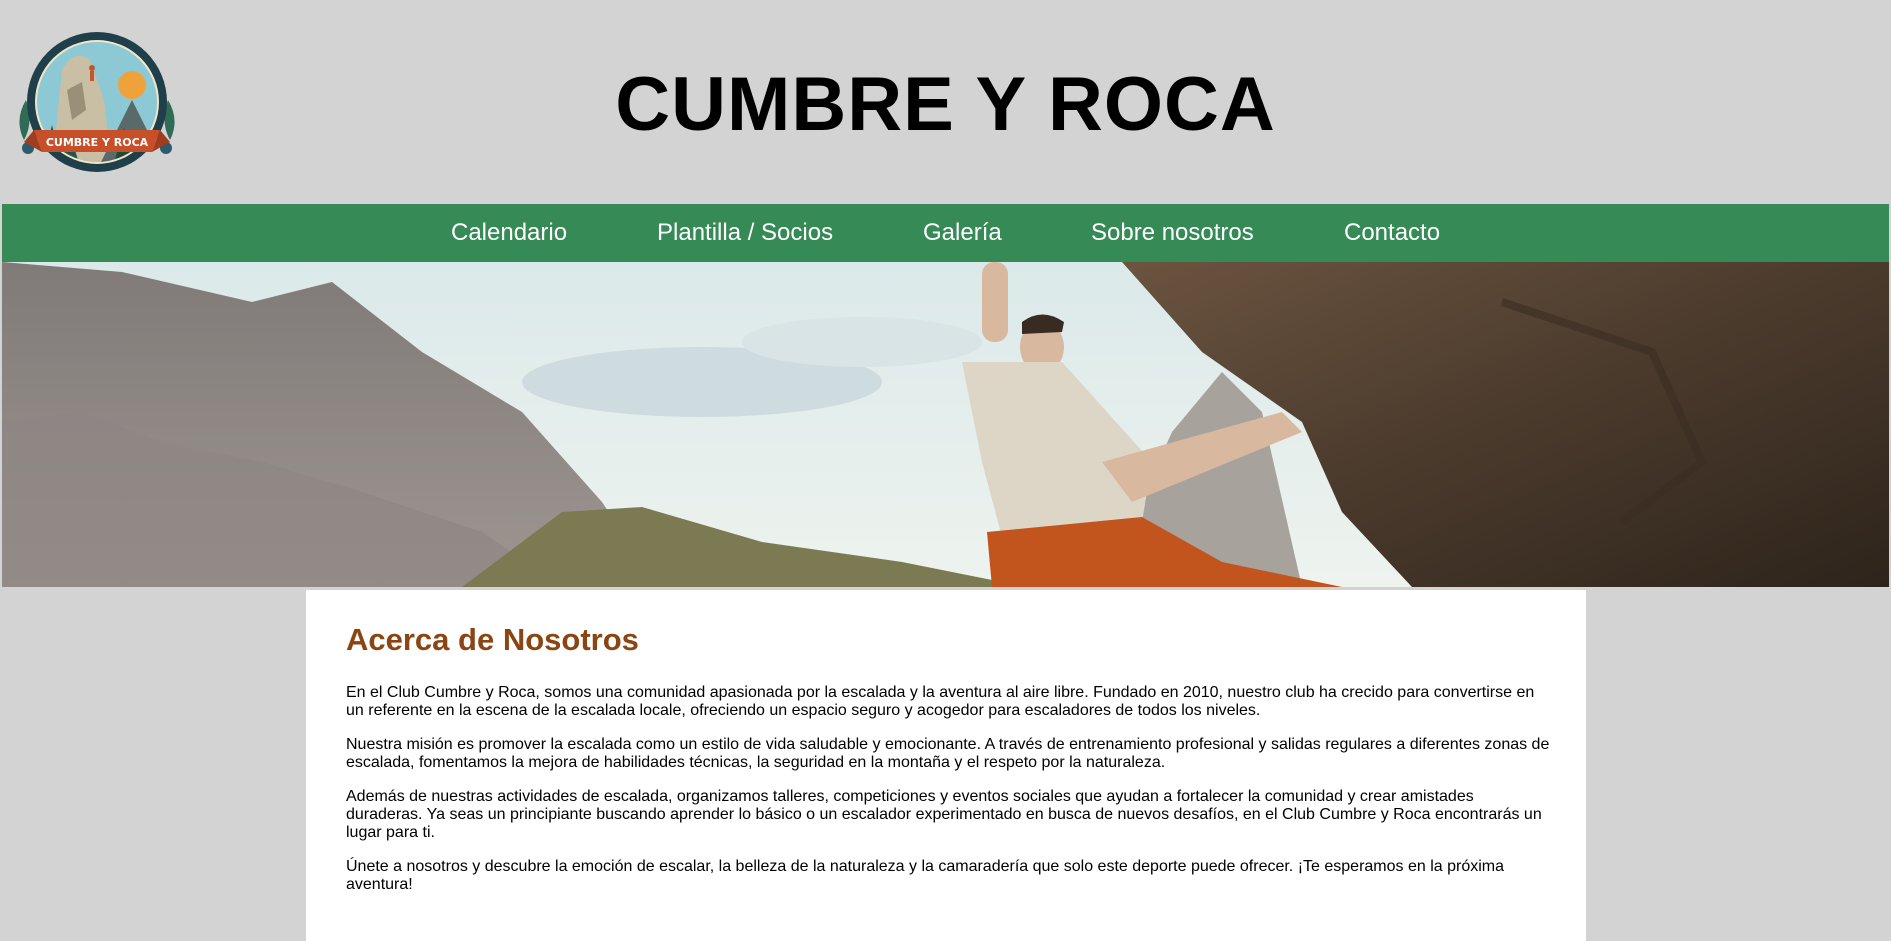 The image size is (1891, 941). I want to click on nav-item-galeria: Galería, so click(962, 233).